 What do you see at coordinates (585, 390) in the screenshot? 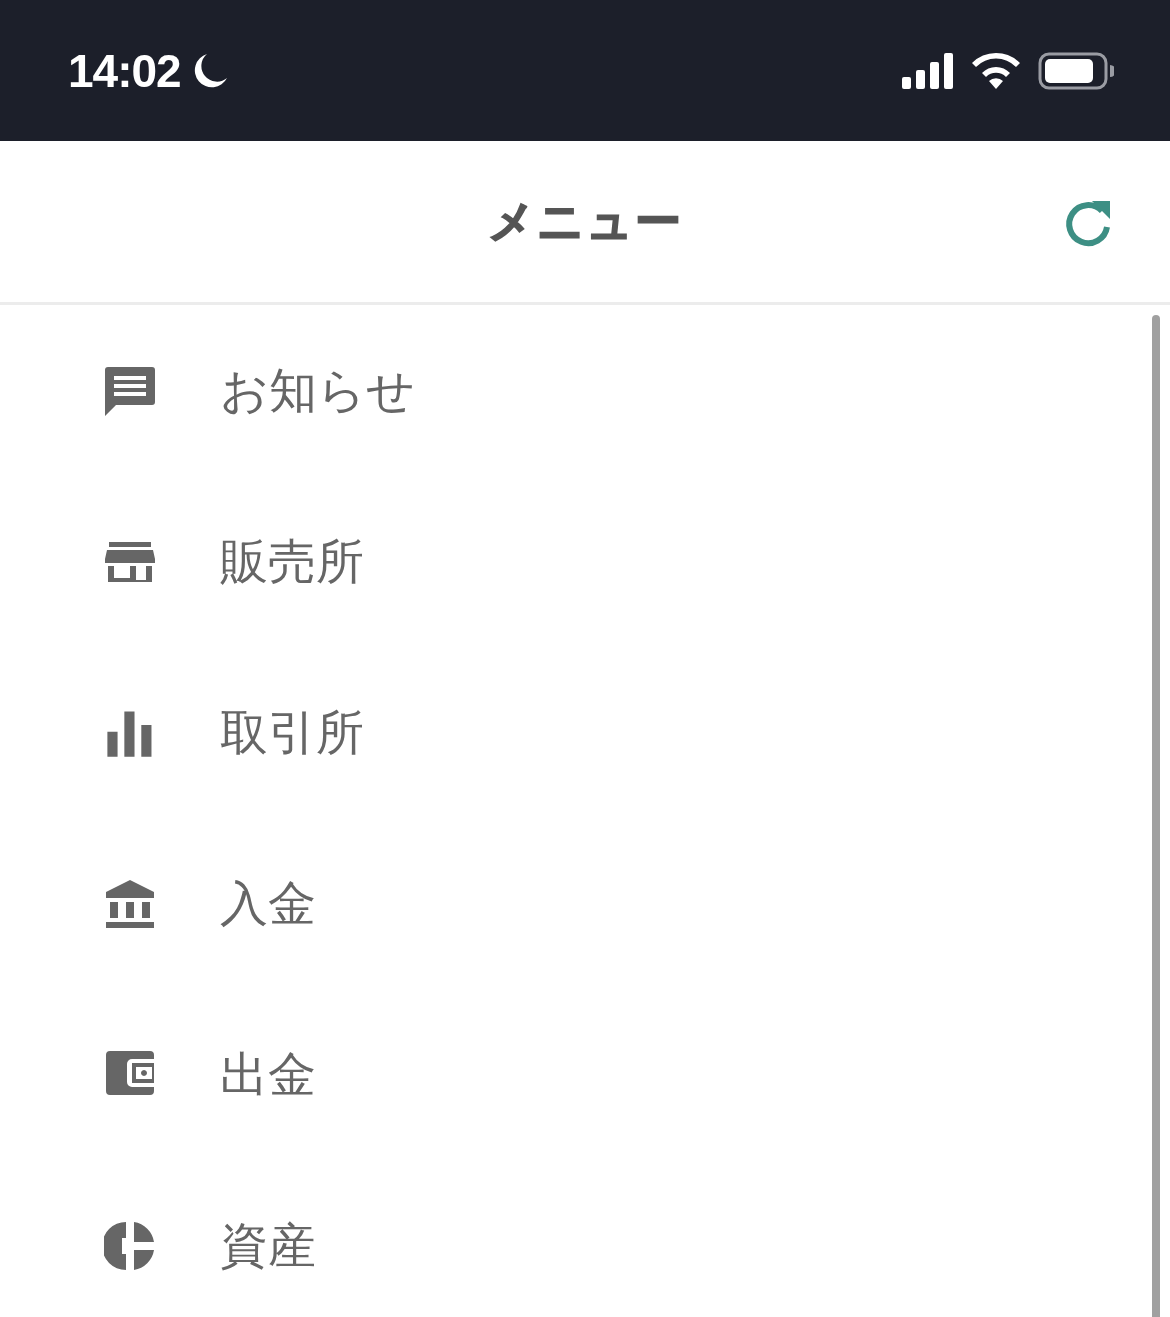
I see `menu-item: お知らせ` at bounding box center [585, 390].